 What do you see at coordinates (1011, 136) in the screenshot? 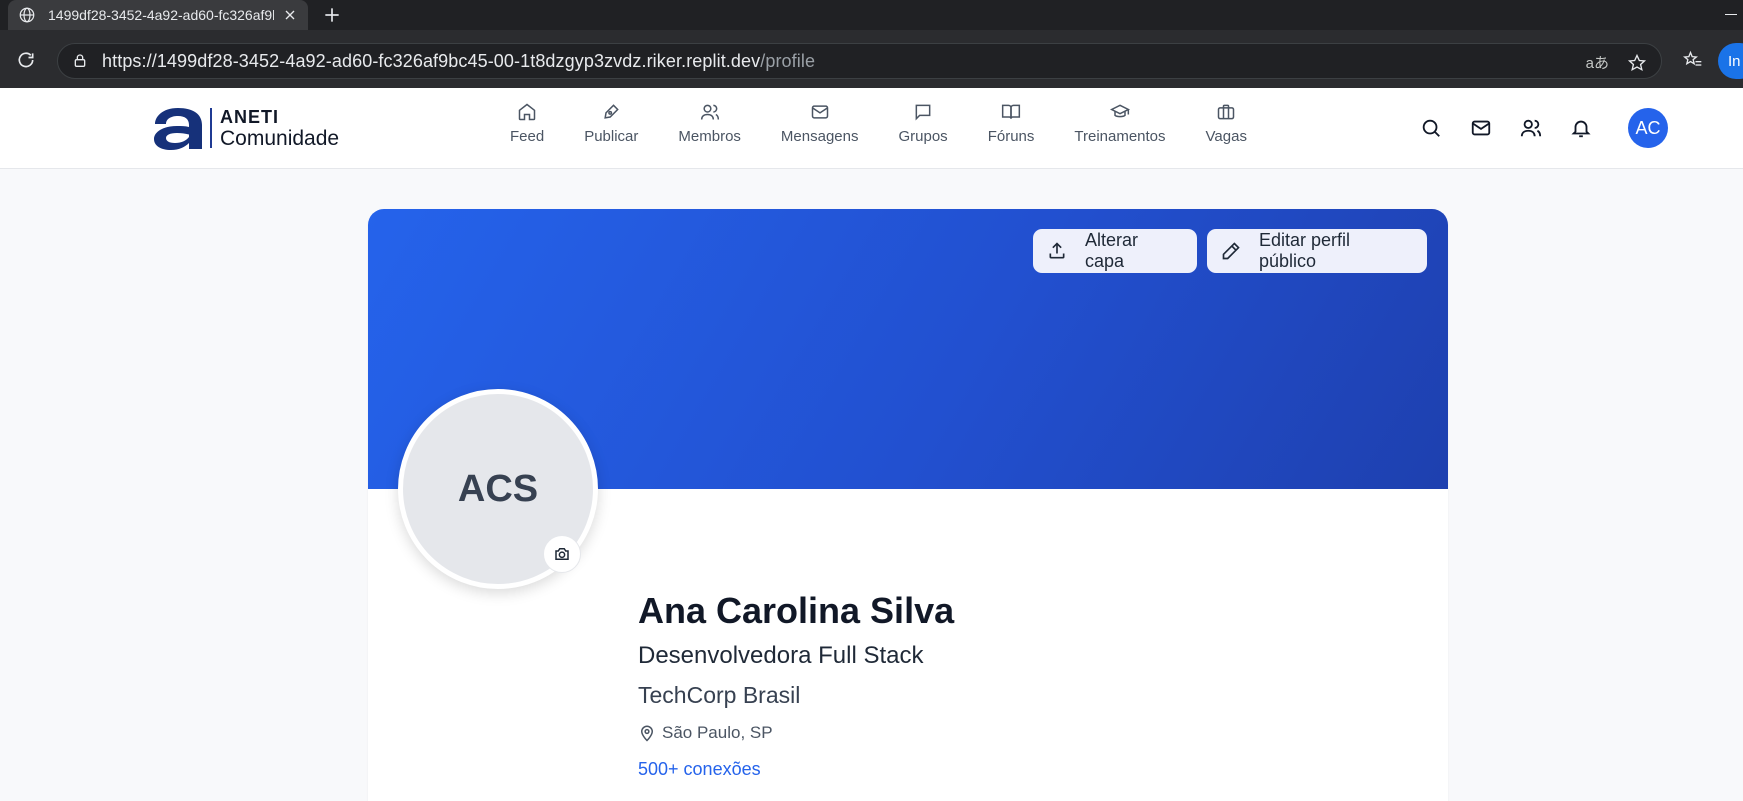
I see `nav-label: Fóruns` at bounding box center [1011, 136].